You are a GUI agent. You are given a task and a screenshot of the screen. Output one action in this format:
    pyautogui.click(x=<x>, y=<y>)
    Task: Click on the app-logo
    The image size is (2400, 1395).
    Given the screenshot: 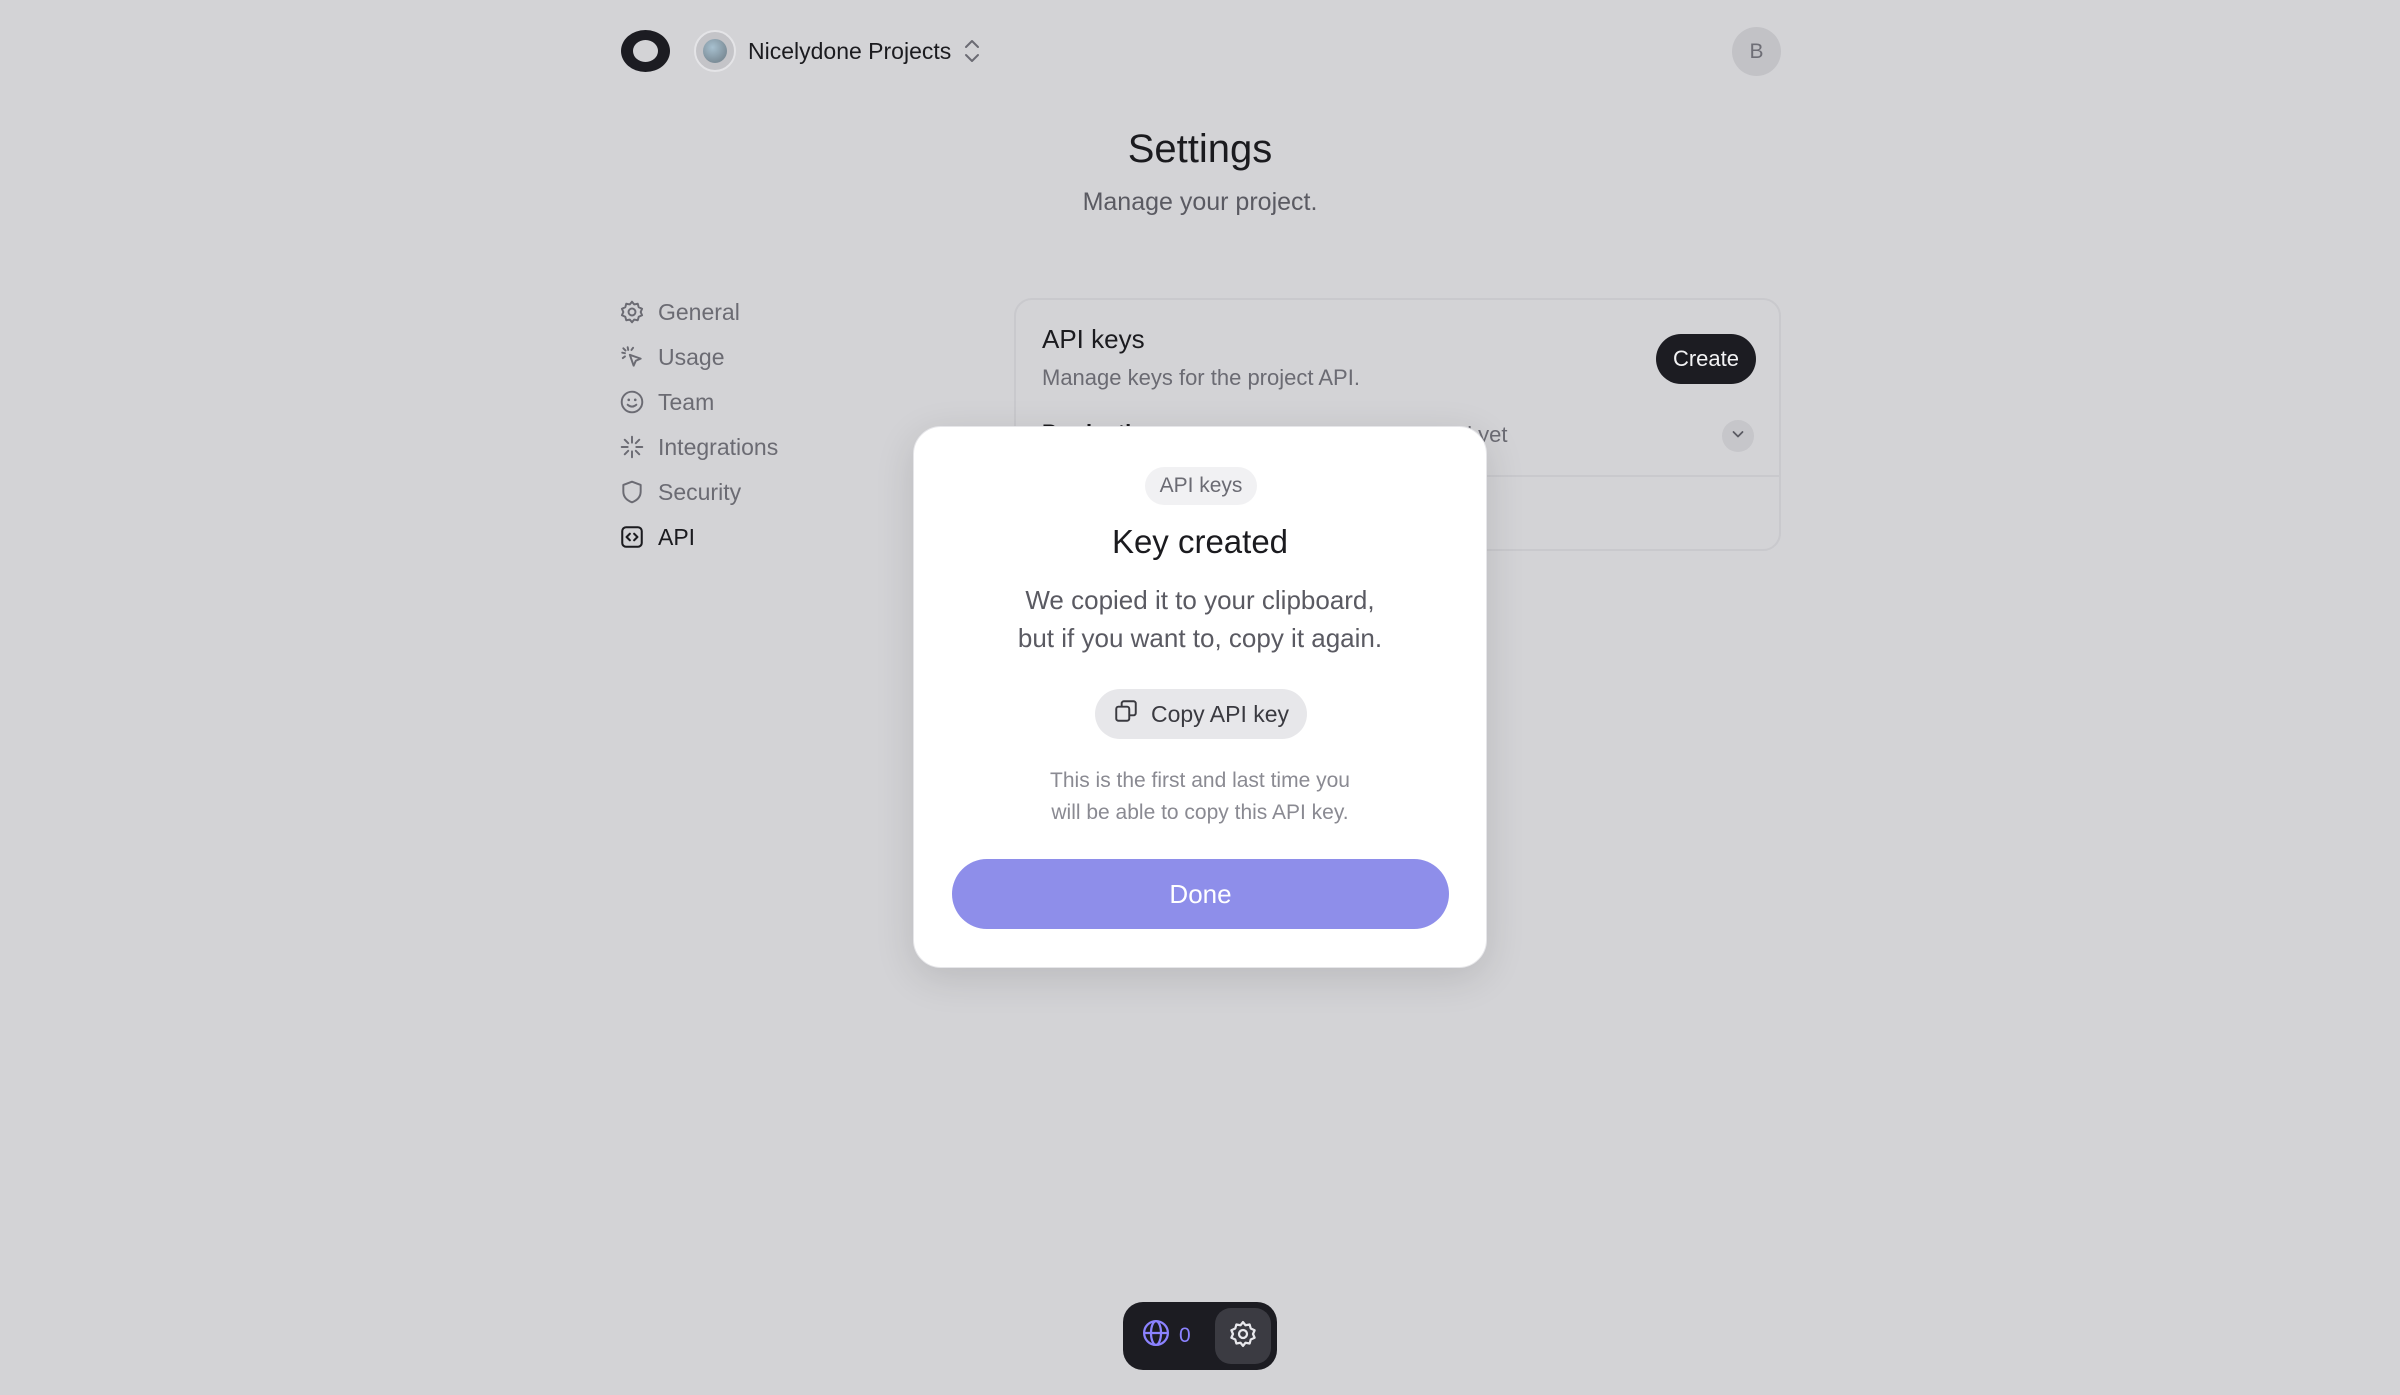 What is the action you would take?
    pyautogui.click(x=645, y=51)
    